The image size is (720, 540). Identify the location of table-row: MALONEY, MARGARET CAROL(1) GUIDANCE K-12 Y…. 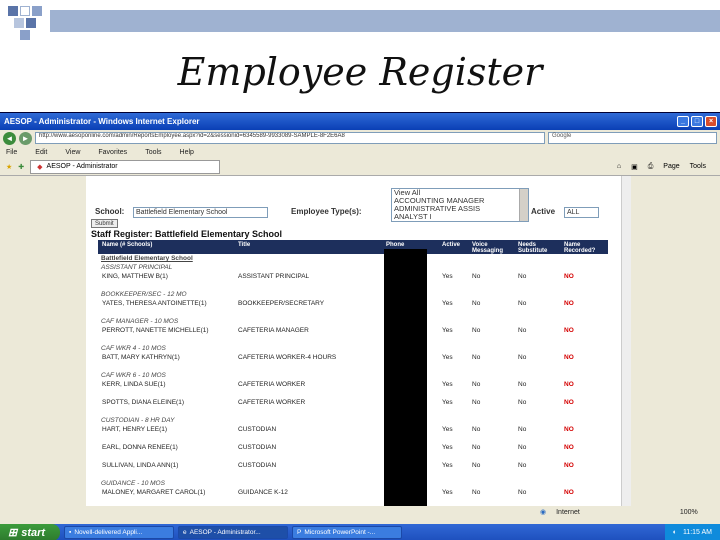
(353, 497).